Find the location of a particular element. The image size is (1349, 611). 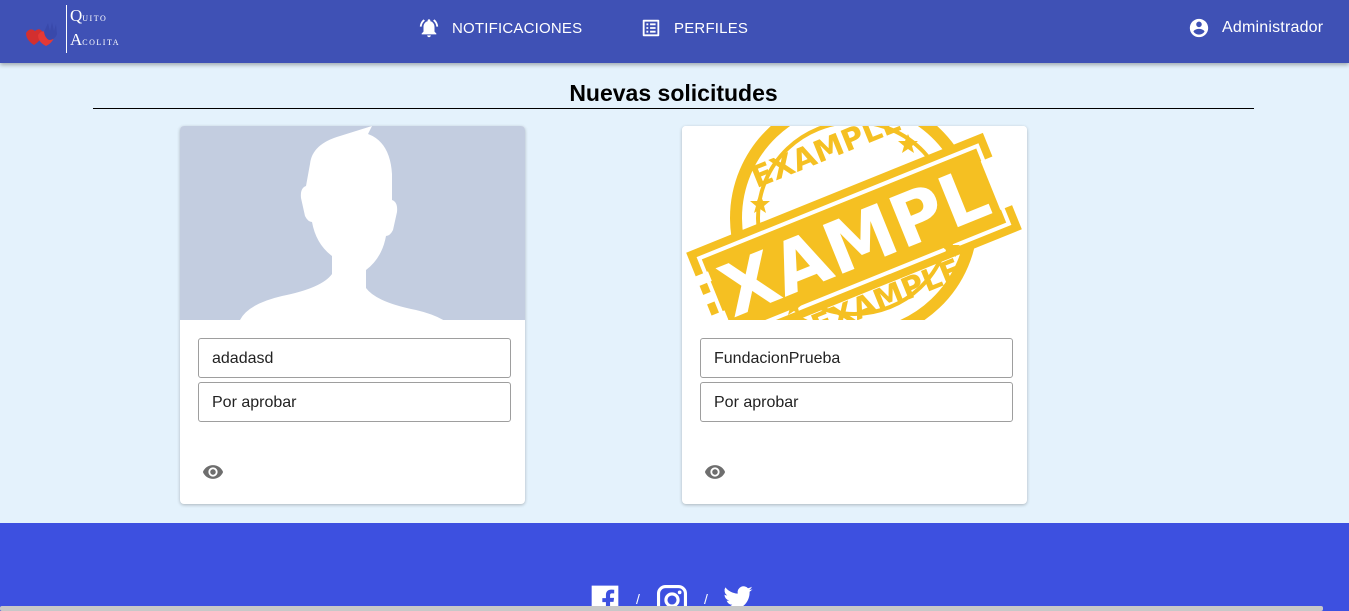

page-title: Nuevas solicitudes is located at coordinates (673, 94).